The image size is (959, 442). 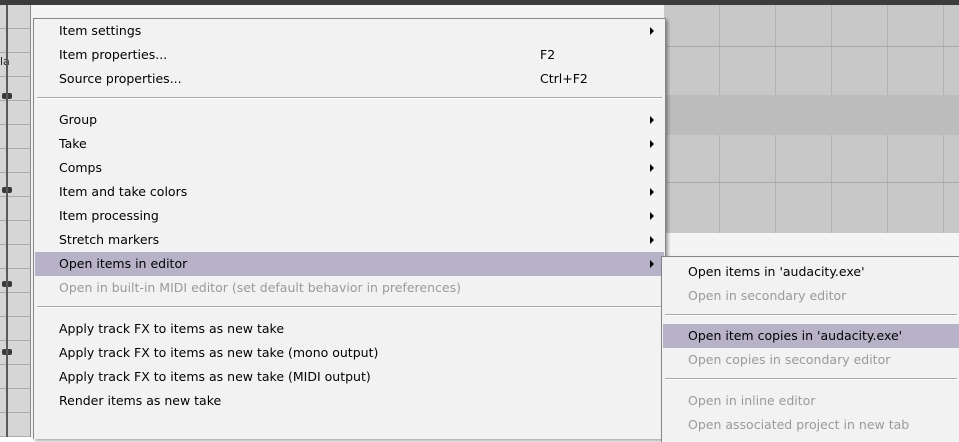 I want to click on menu-item-item-properties: Item properties... F2, so click(x=349, y=55).